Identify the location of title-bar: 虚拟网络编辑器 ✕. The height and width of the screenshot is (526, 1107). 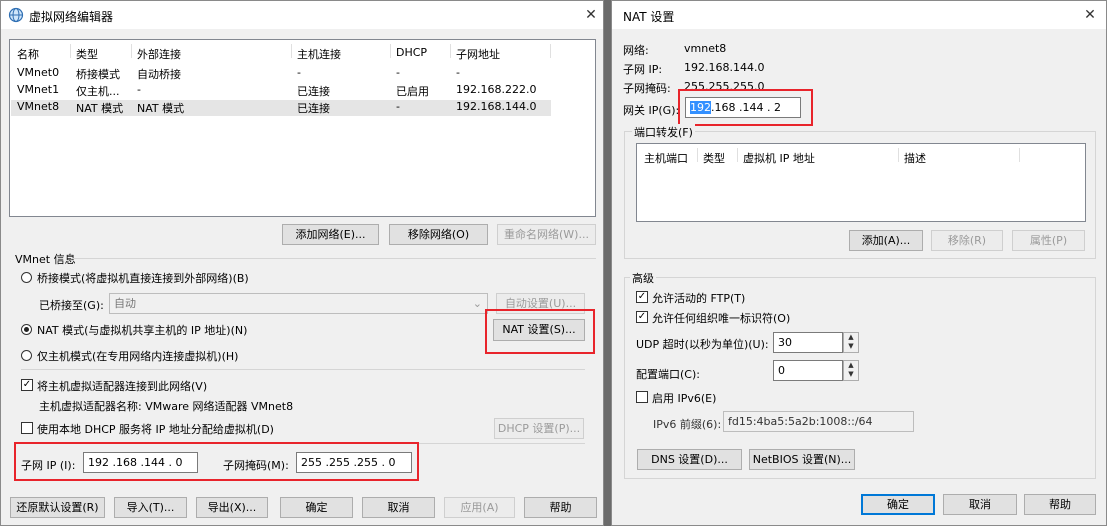
(302, 15).